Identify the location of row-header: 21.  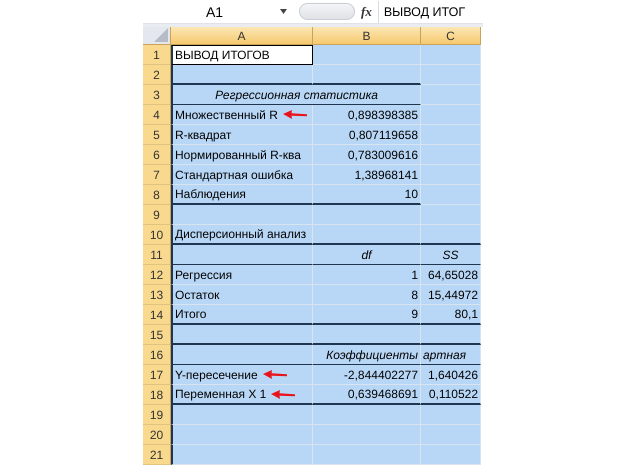
(157, 455).